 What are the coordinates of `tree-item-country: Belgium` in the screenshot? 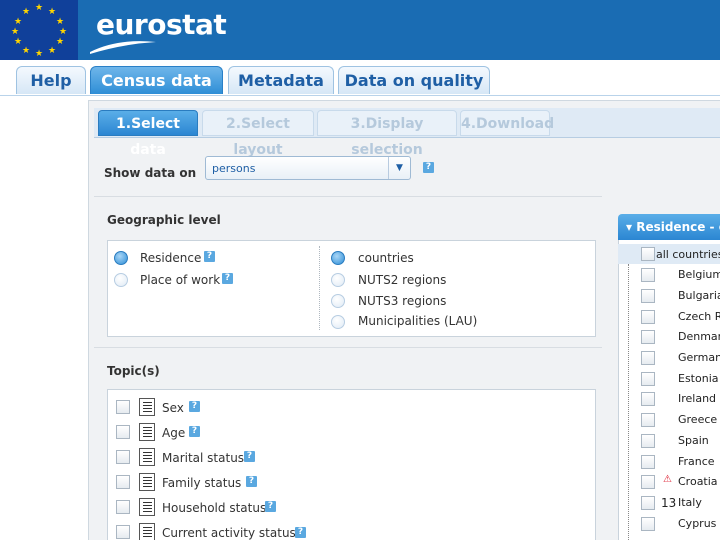 It's located at (699, 274).